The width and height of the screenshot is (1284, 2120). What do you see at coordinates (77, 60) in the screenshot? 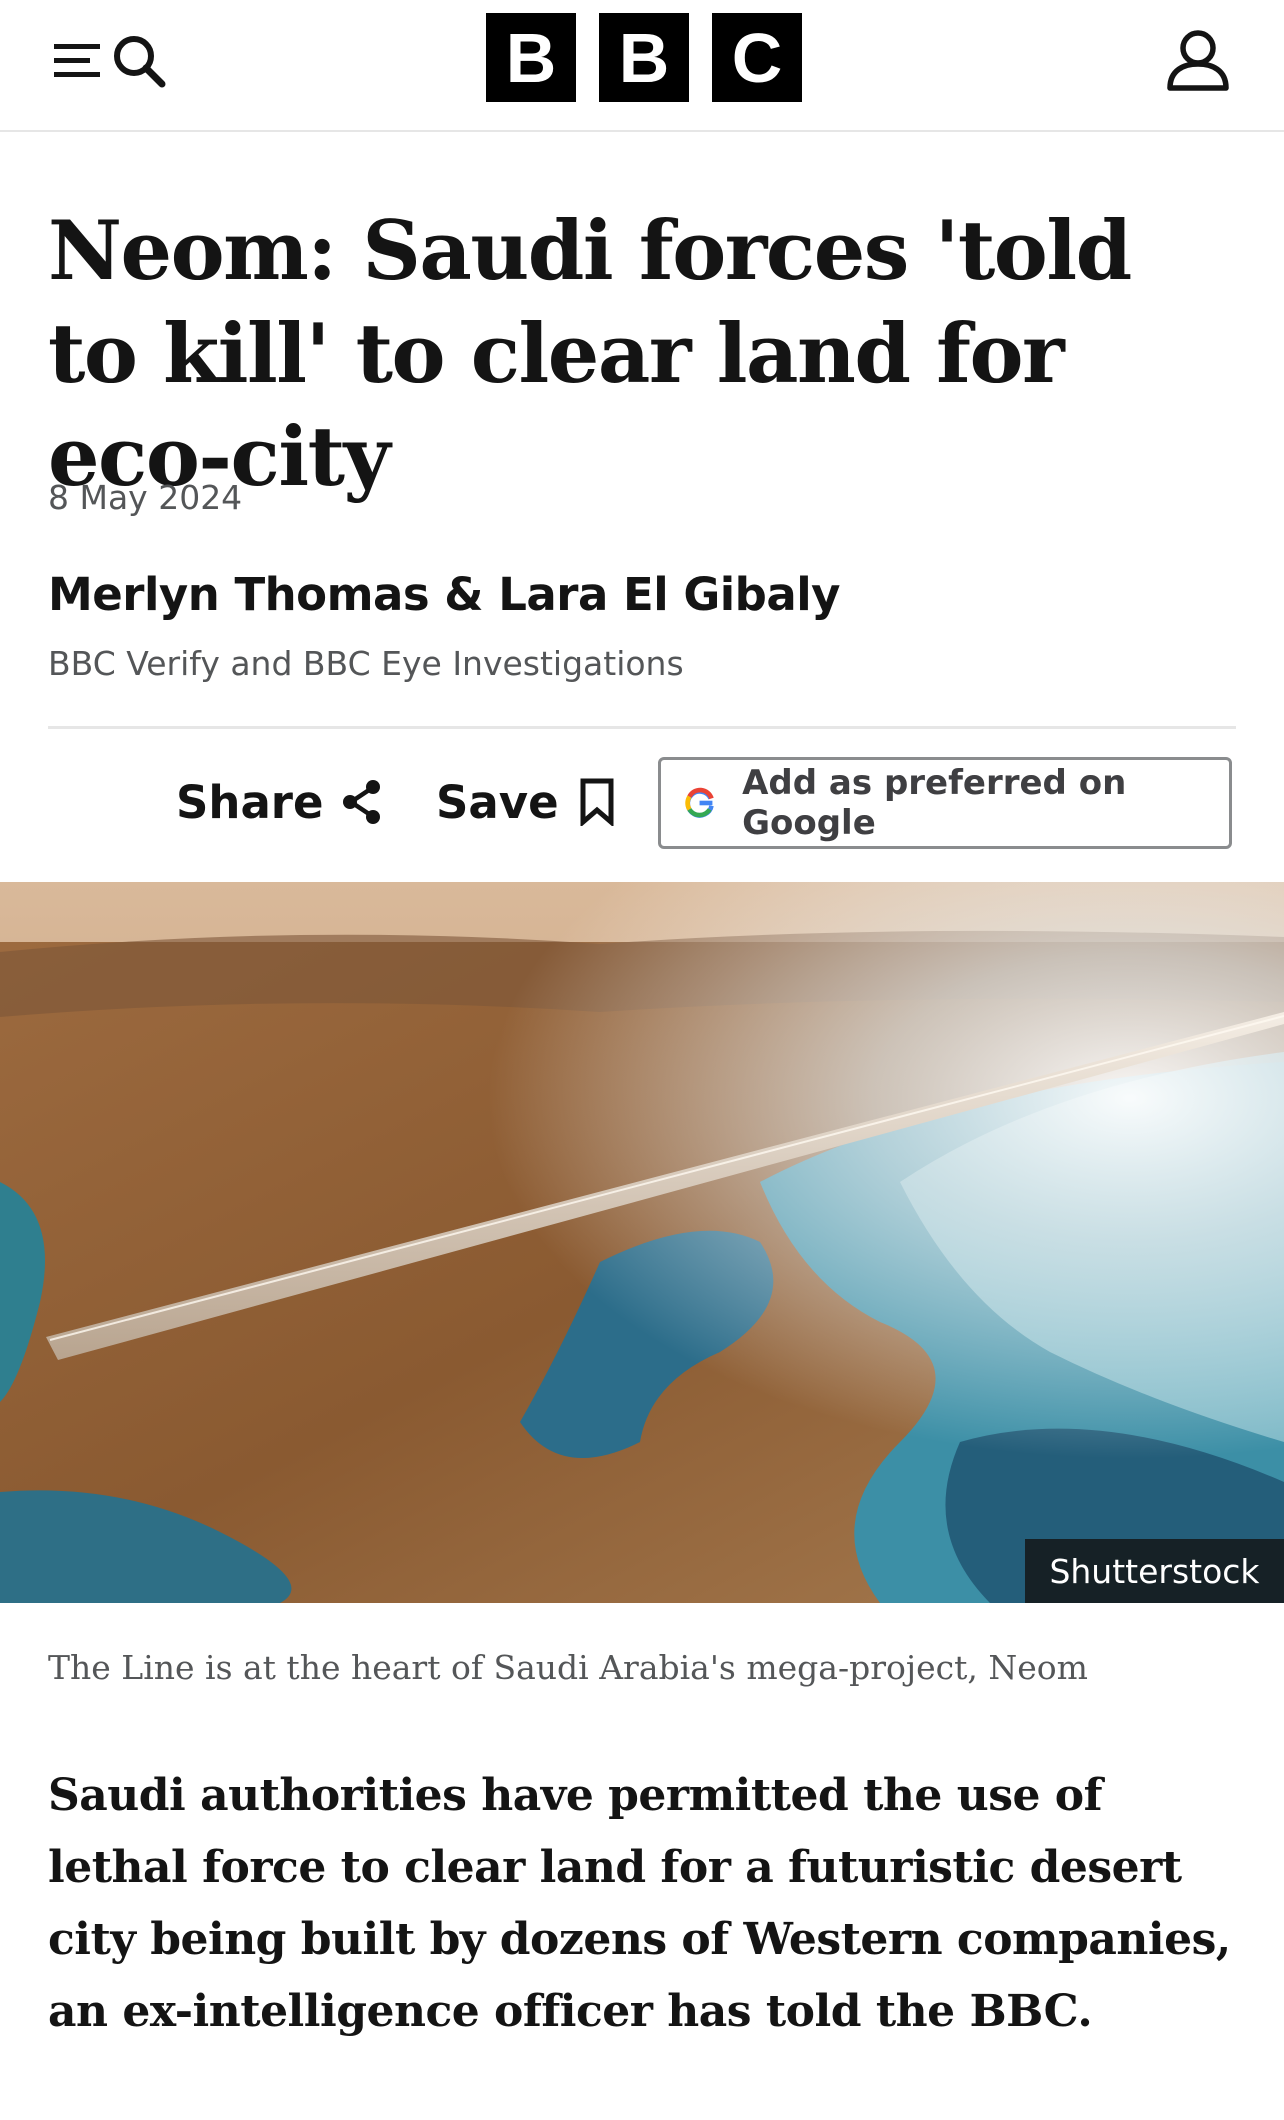
I see `menu-icon` at bounding box center [77, 60].